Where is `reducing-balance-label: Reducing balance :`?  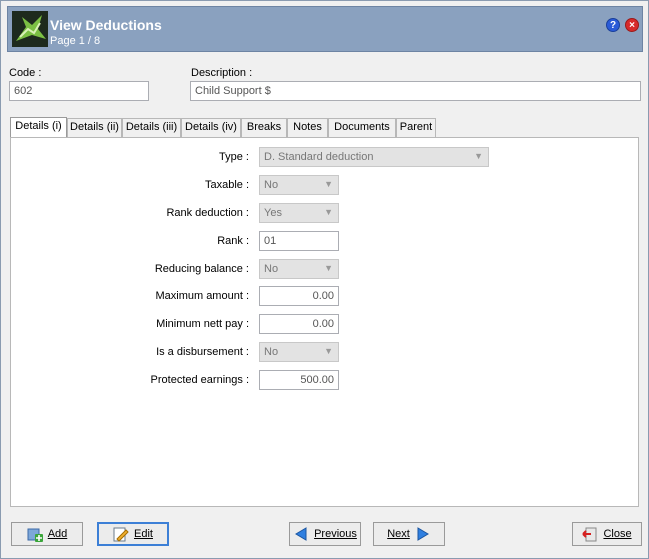
reducing-balance-label: Reducing balance : is located at coordinates (201, 269).